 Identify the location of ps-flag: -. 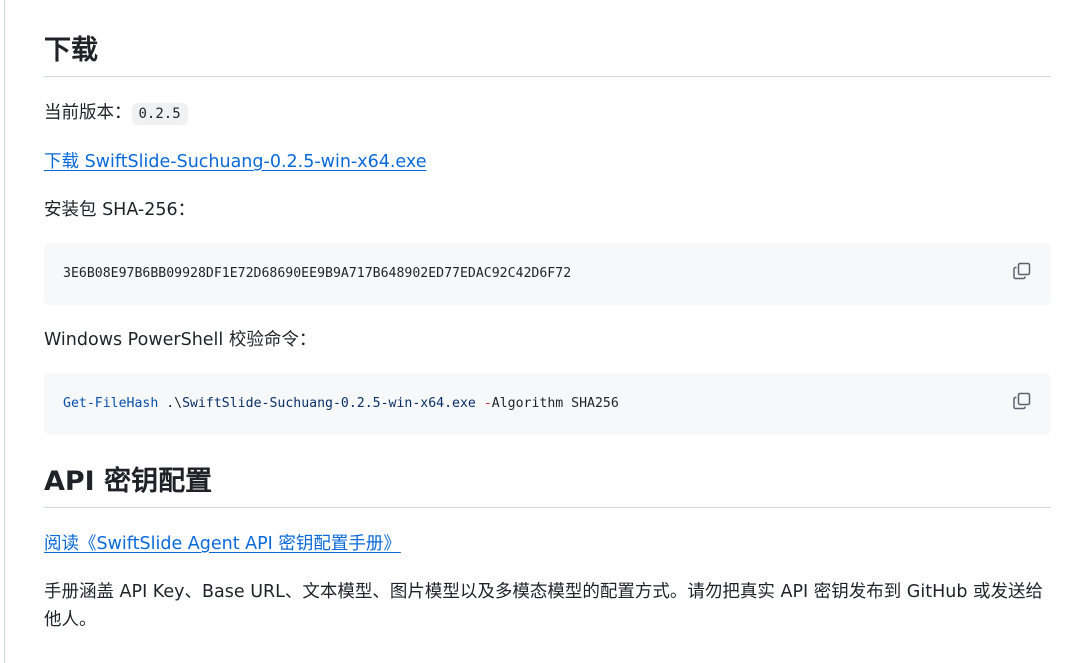
(487, 403).